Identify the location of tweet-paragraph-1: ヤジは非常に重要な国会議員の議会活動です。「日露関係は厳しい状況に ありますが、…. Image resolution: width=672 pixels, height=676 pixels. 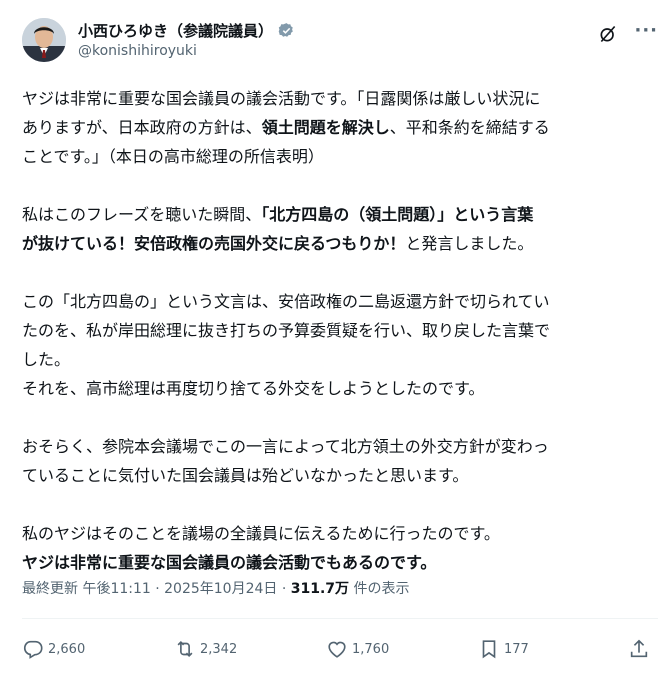
(340, 127).